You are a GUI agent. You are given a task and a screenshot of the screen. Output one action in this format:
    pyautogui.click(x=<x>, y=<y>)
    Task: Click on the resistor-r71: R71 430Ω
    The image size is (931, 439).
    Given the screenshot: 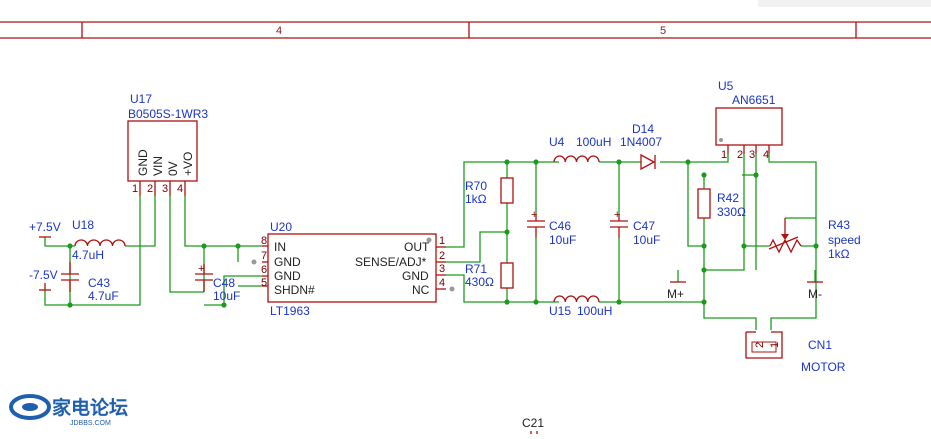 What is the action you would take?
    pyautogui.click(x=489, y=275)
    